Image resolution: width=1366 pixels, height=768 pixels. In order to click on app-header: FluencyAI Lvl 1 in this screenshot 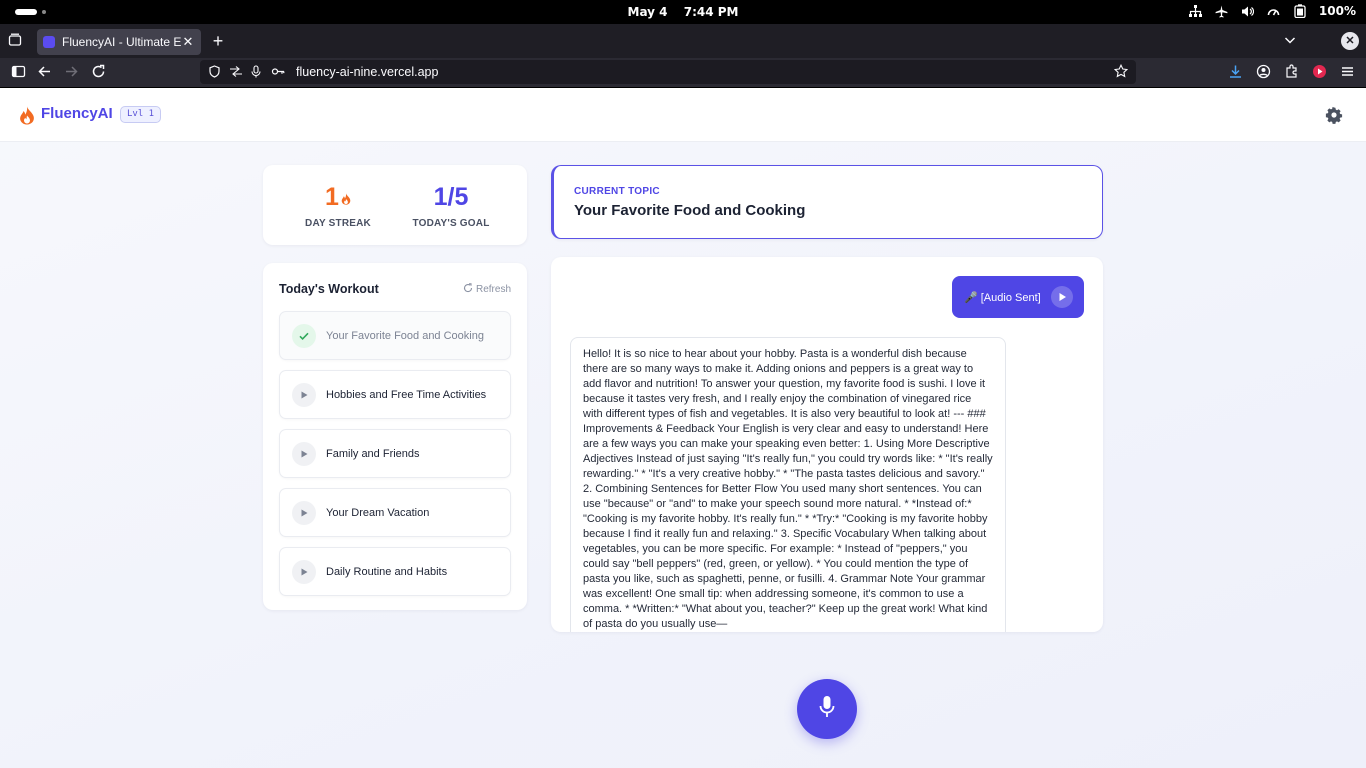, I will do `click(683, 115)`.